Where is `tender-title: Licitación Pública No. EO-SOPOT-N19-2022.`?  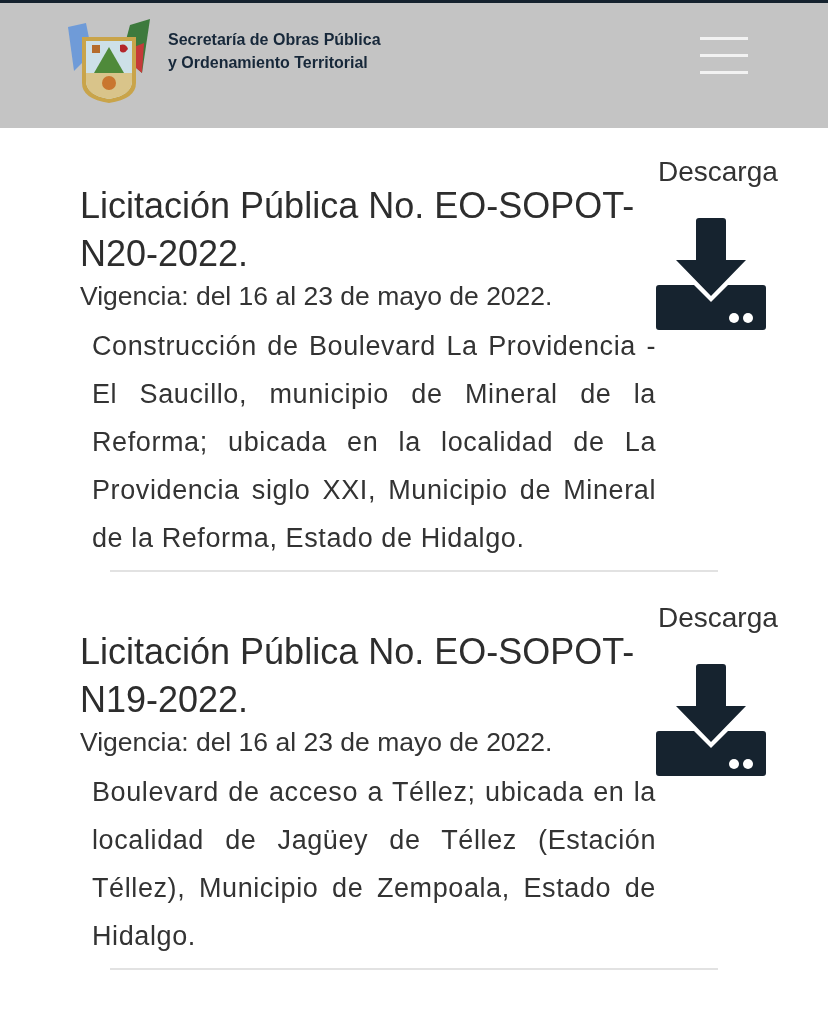
tender-title: Licitación Pública No. EO-SOPOT-N19-2022. is located at coordinates (358, 676).